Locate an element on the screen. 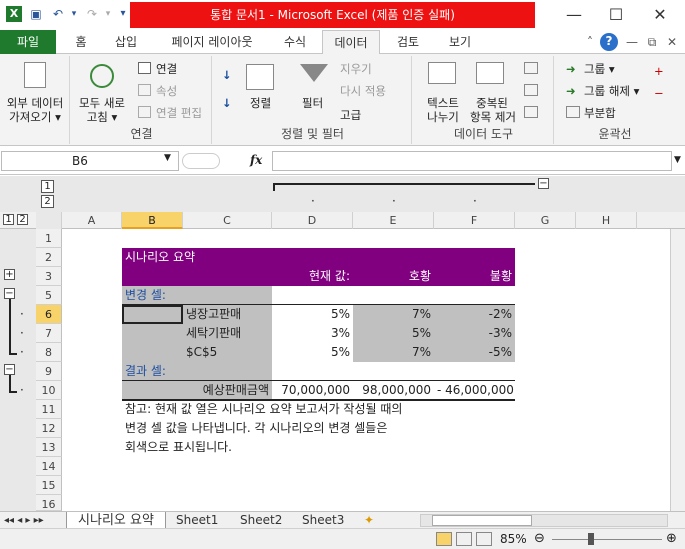 The width and height of the screenshot is (685, 549). changing-v3: -5% is located at coordinates (474, 352).